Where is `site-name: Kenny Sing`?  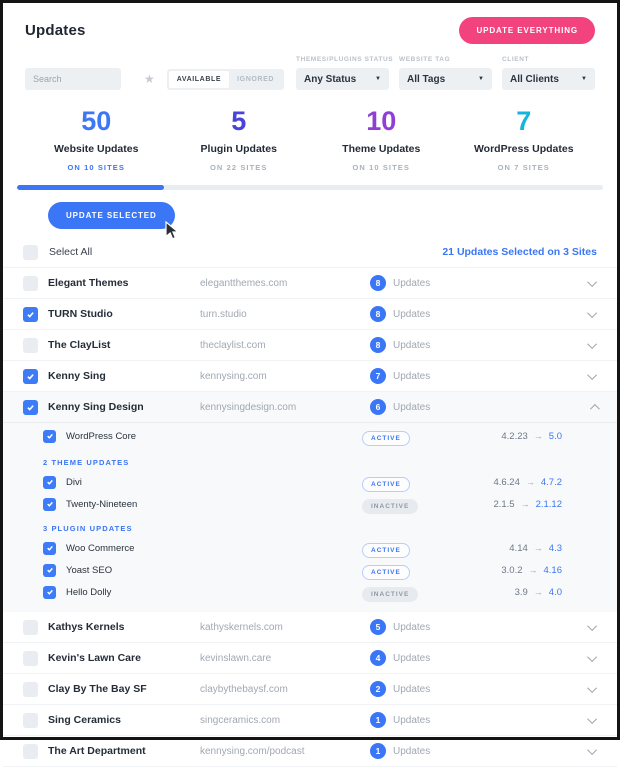 site-name: Kenny Sing is located at coordinates (77, 376).